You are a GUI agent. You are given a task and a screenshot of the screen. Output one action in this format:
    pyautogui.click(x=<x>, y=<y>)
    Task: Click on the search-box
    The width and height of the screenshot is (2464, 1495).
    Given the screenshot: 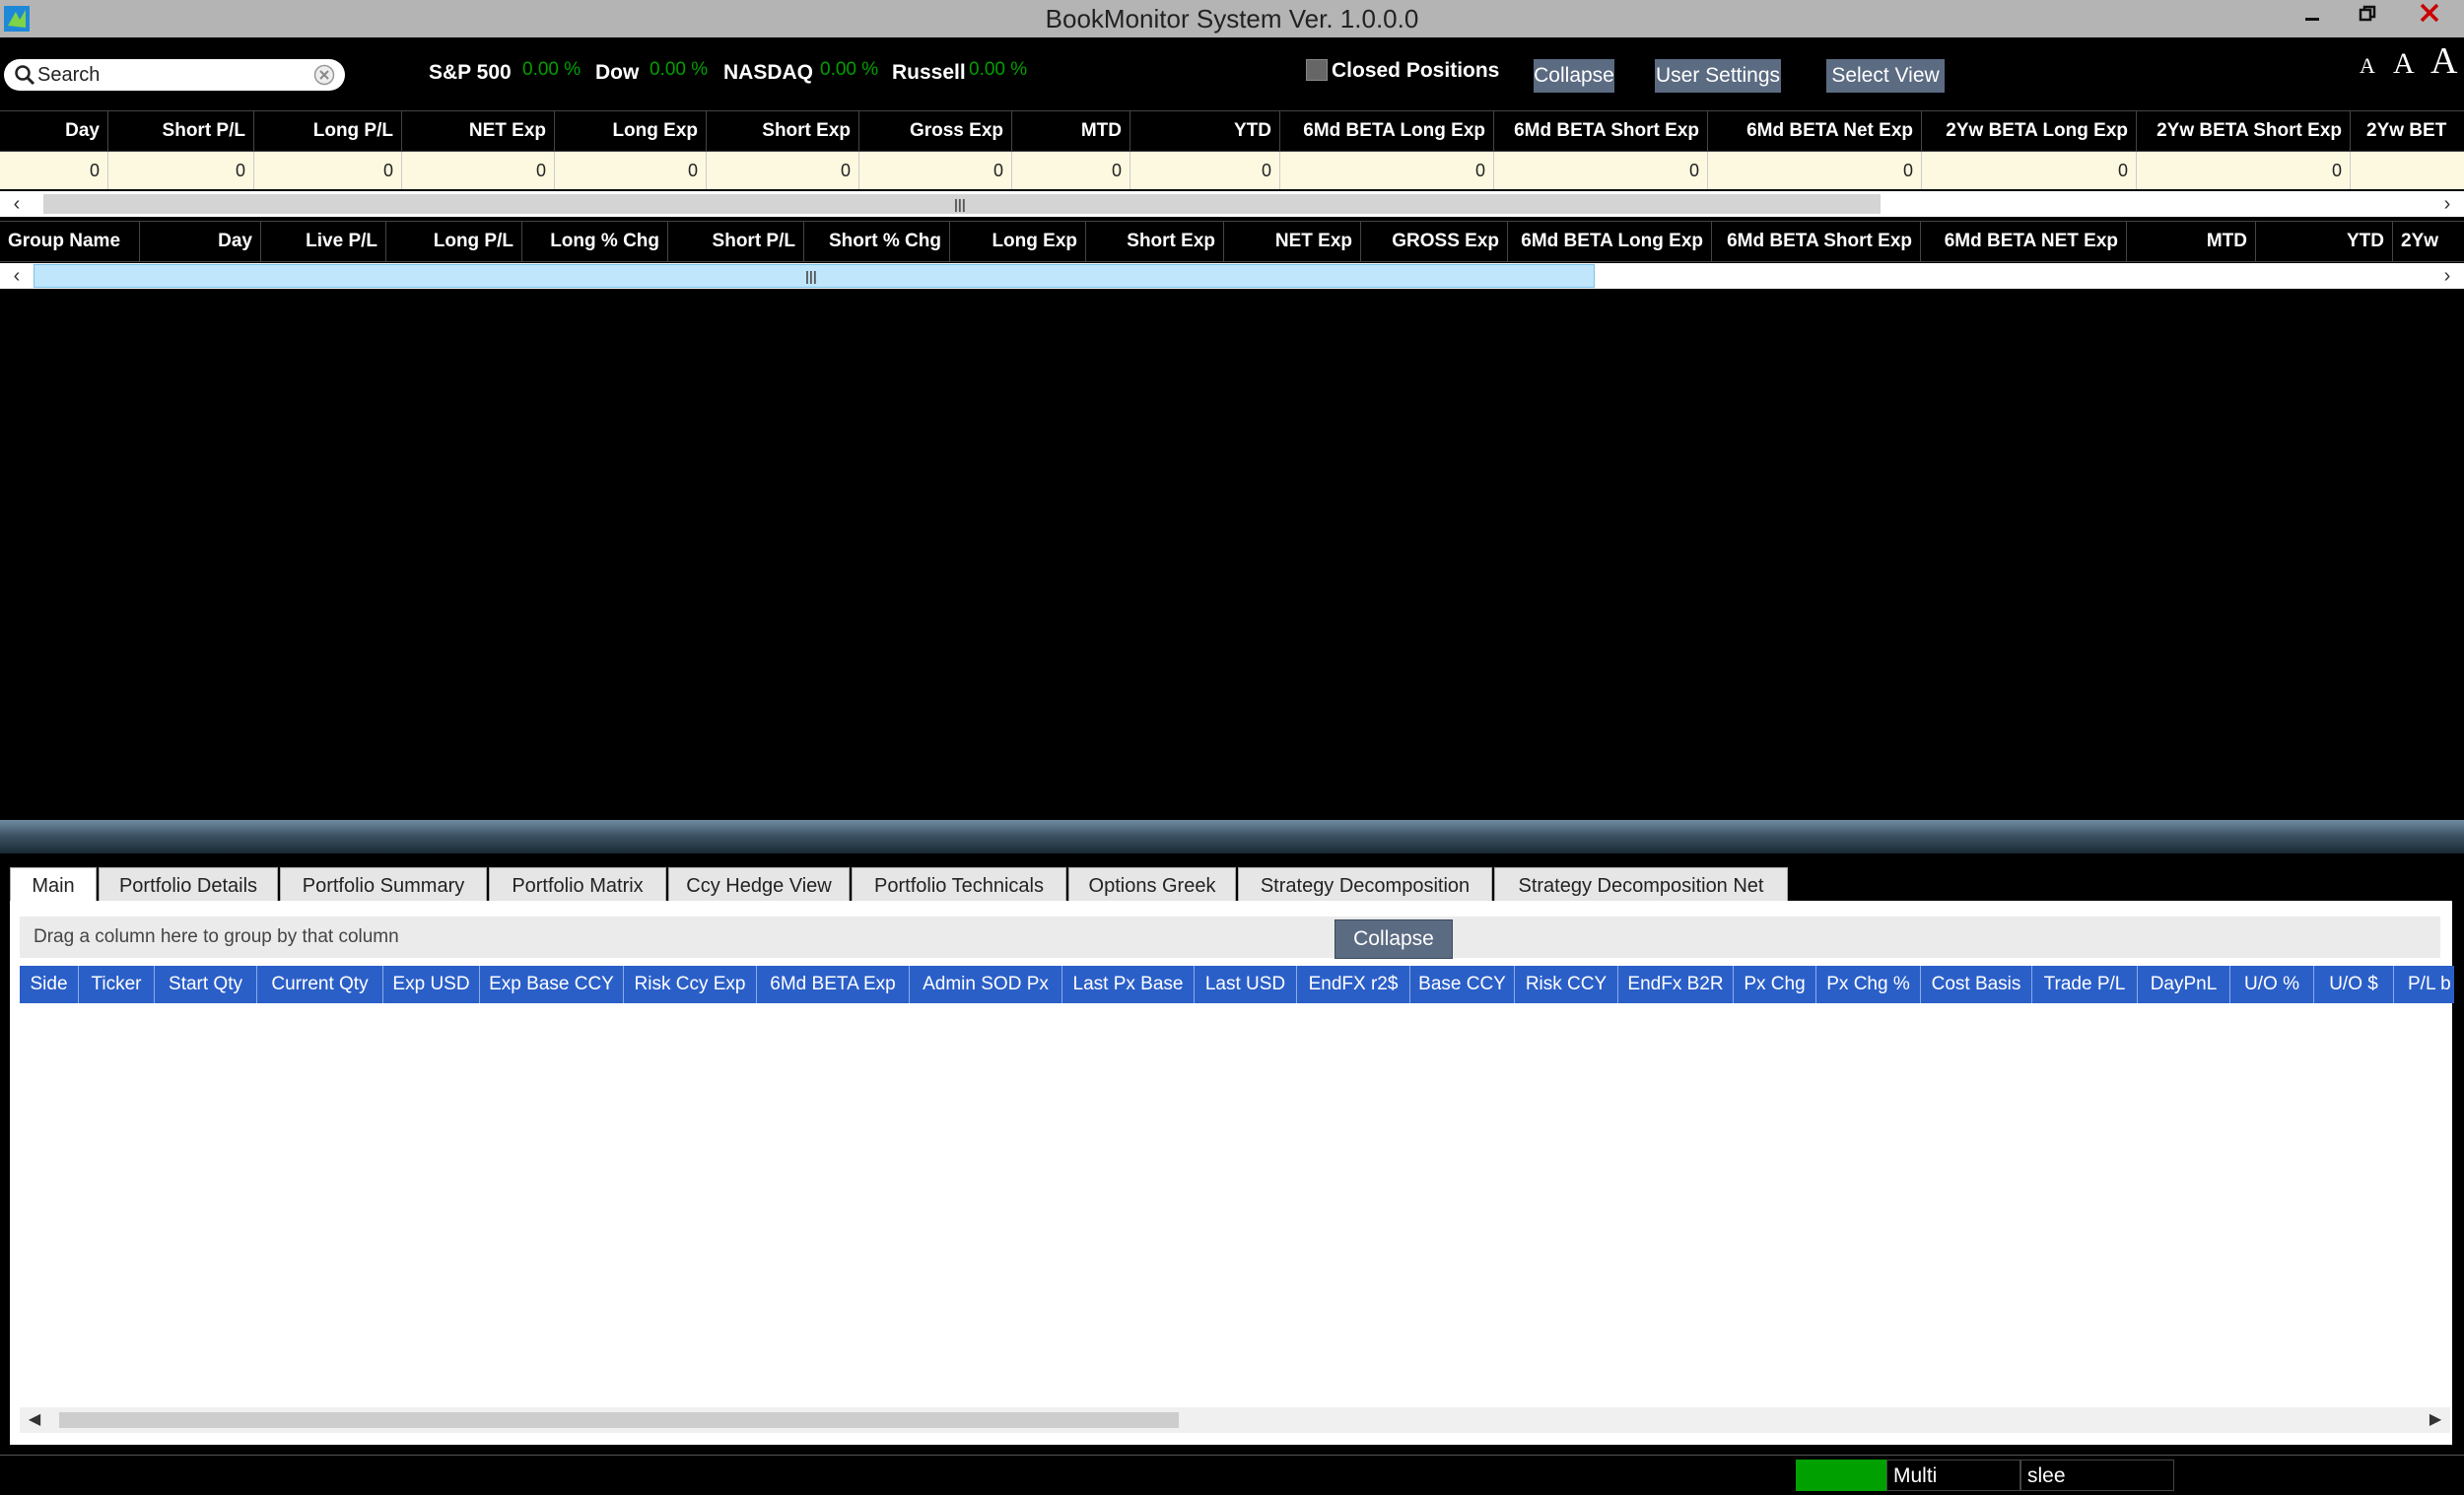 What is the action you would take?
    pyautogui.click(x=174, y=75)
    